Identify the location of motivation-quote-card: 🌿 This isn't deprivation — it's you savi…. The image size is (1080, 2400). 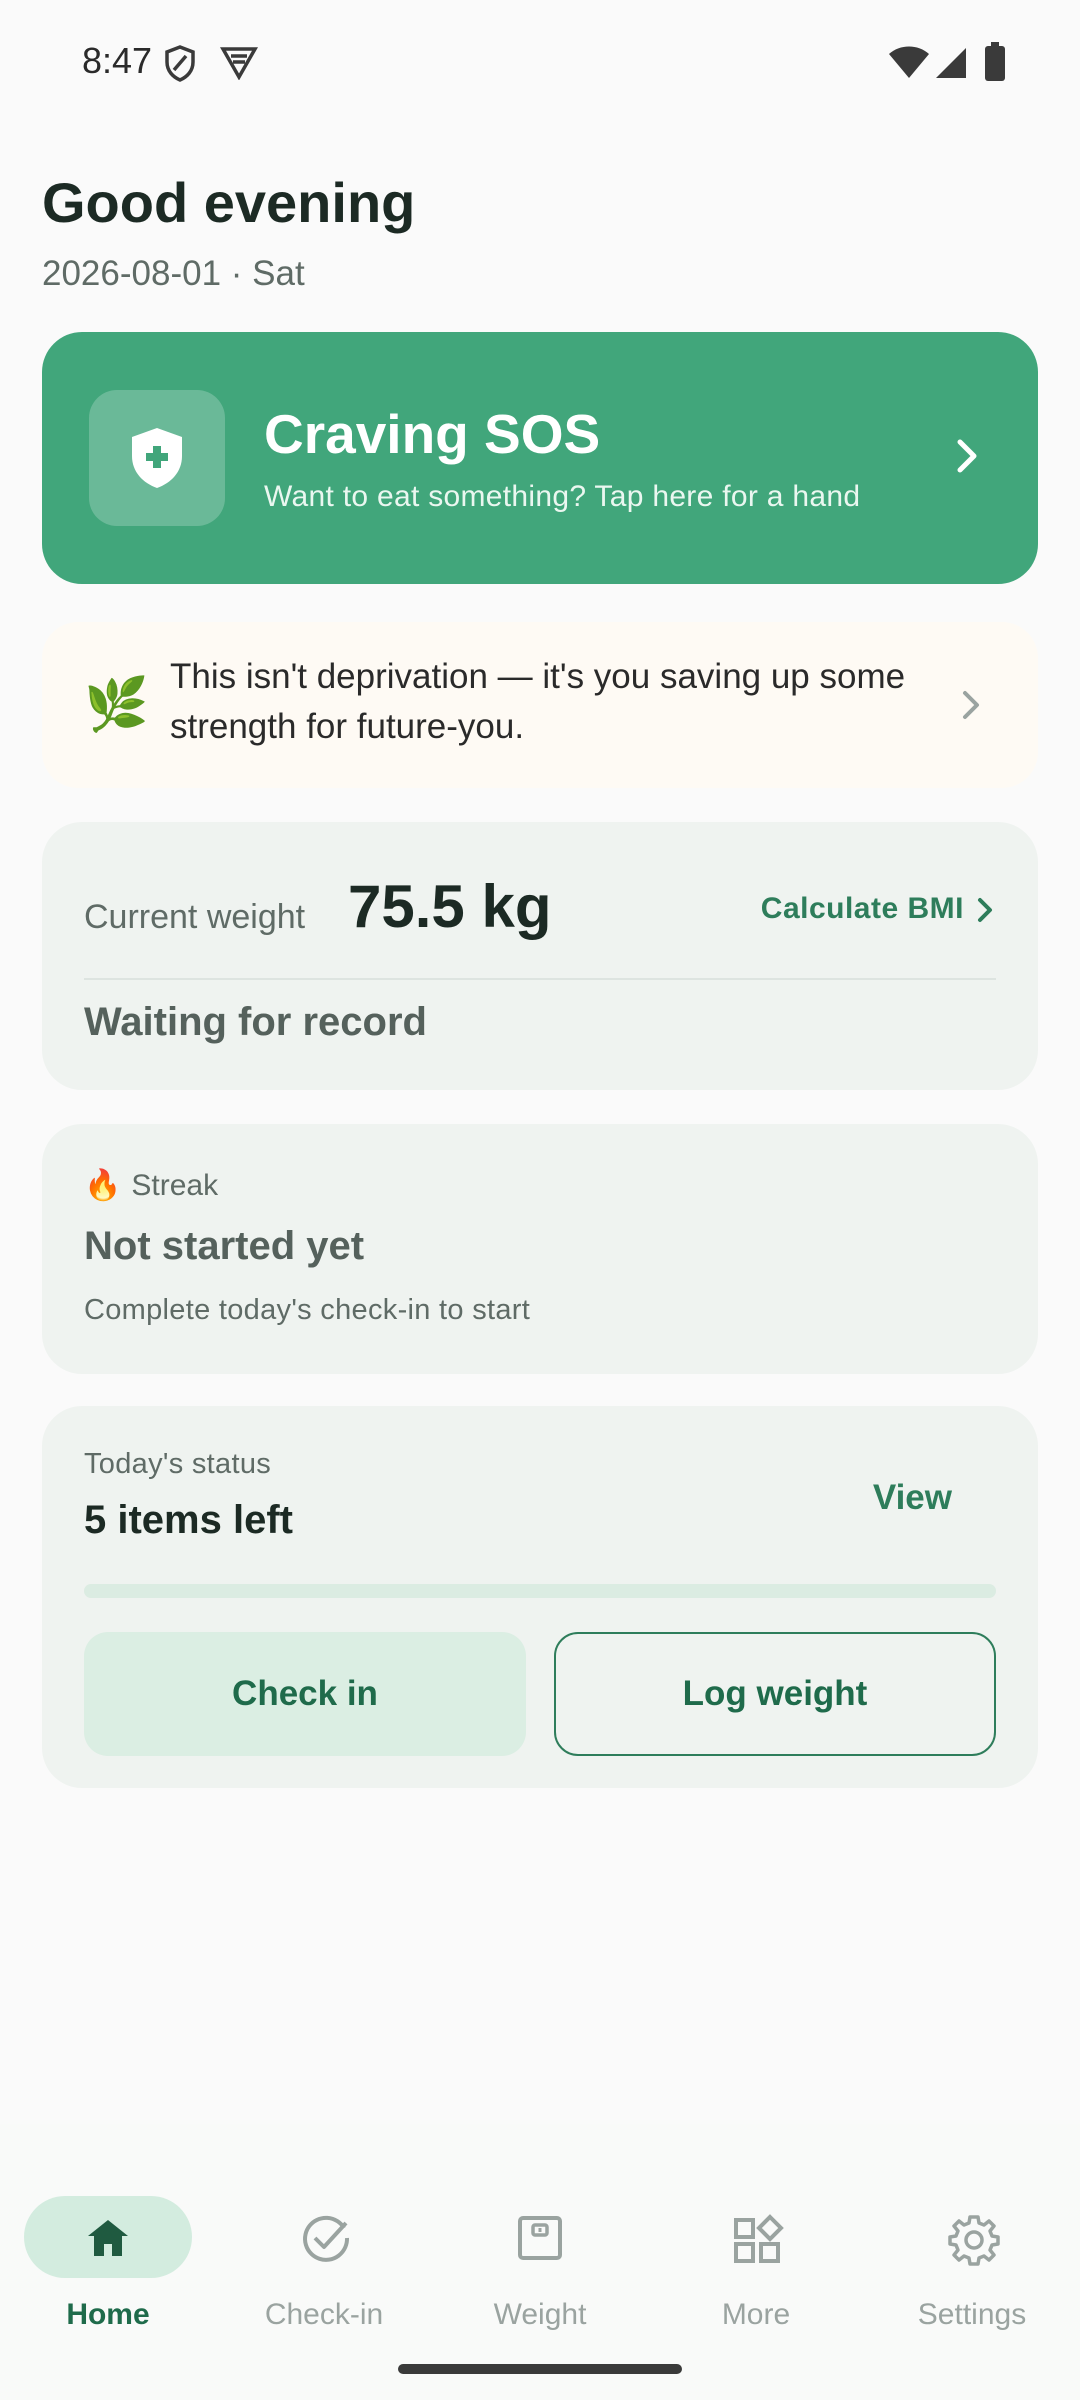
(540, 705).